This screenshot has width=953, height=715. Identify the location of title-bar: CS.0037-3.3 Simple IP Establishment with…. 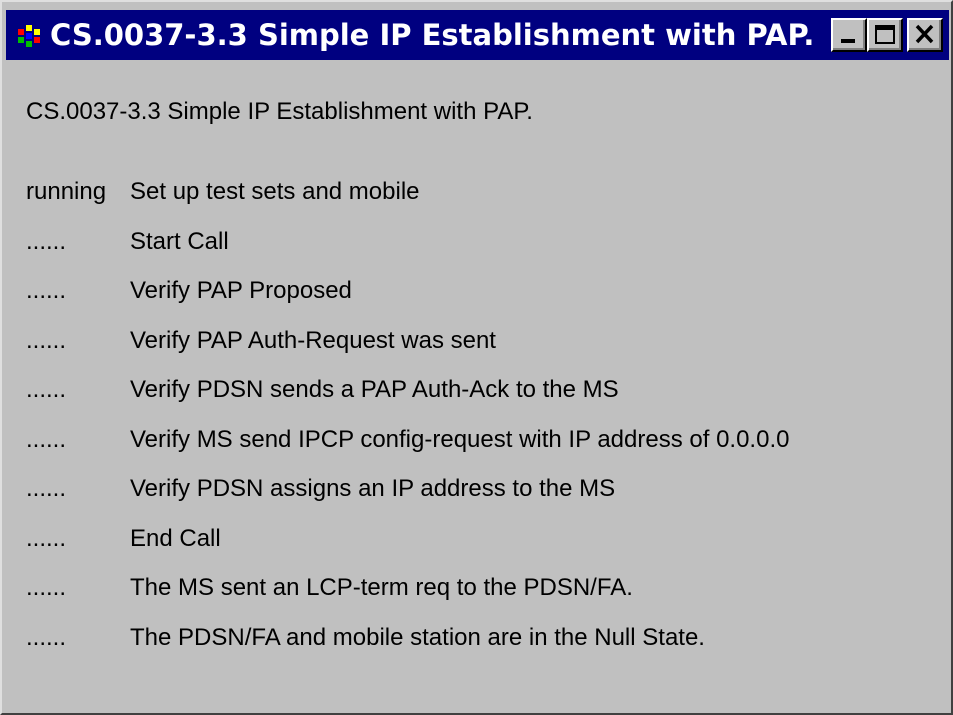
(477, 35).